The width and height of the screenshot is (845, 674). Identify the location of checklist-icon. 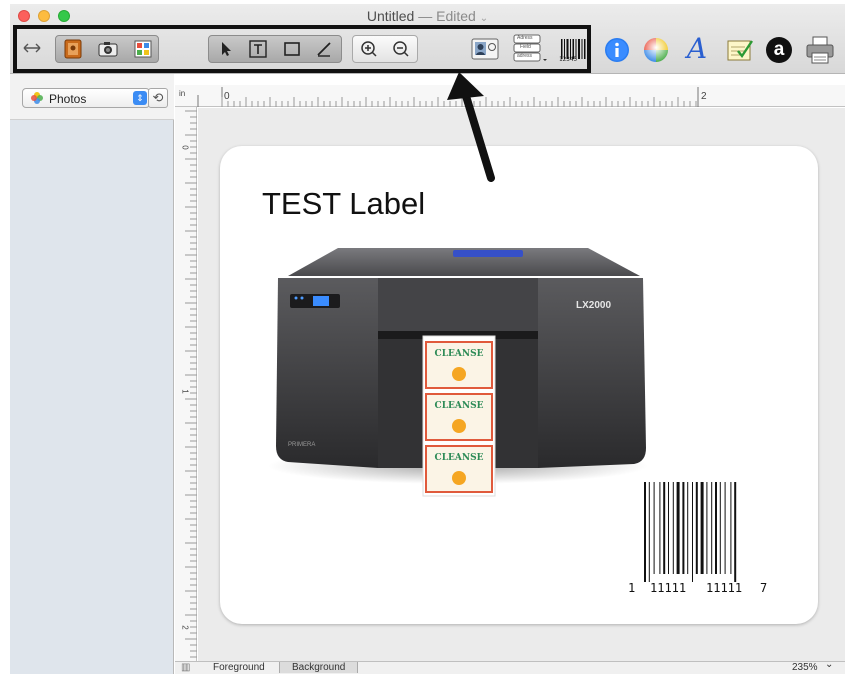
(740, 50).